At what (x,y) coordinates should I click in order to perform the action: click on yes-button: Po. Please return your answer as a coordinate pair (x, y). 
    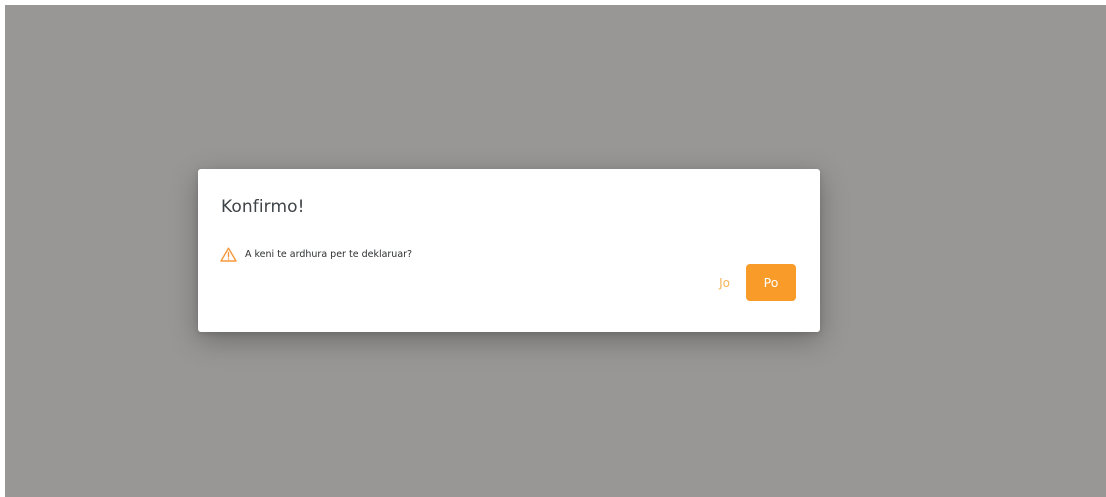
    Looking at the image, I should click on (771, 282).